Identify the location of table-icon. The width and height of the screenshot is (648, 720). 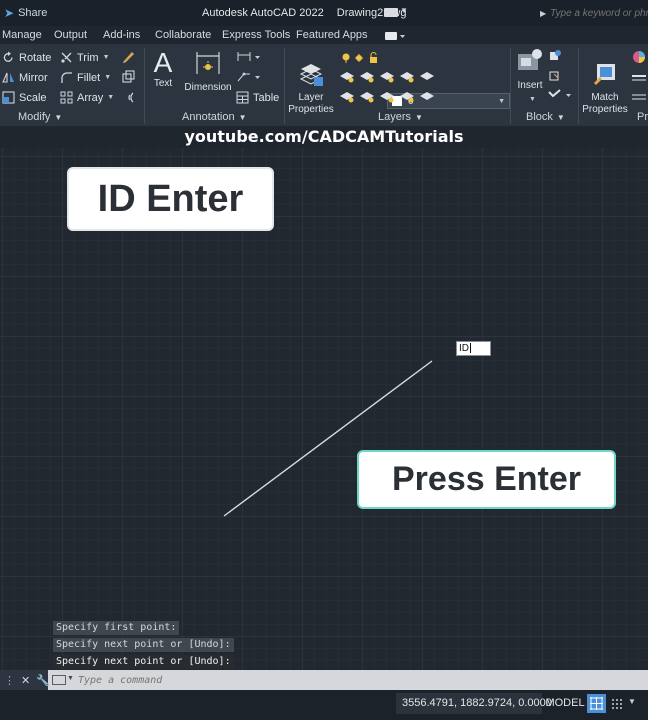
(242, 97).